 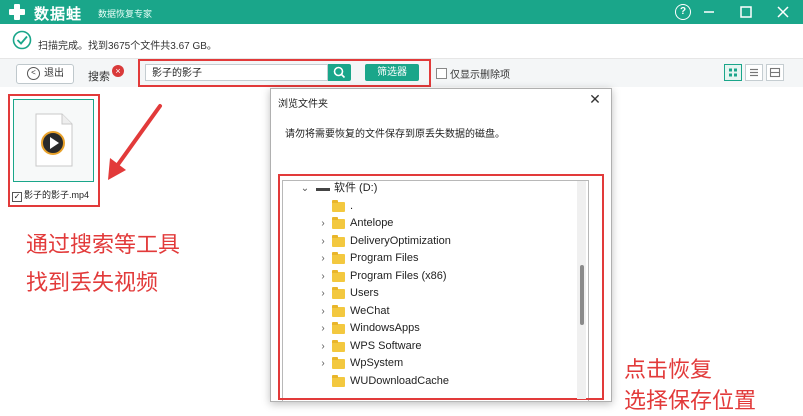 What do you see at coordinates (103, 244) in the screenshot?
I see `annotation-left-line1: 通过搜索等工具` at bounding box center [103, 244].